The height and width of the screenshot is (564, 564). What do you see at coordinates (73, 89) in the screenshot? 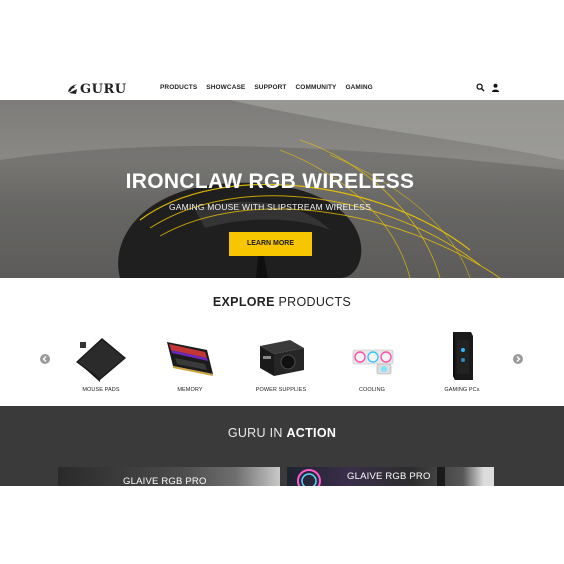
I see `sail-logo-icon` at bounding box center [73, 89].